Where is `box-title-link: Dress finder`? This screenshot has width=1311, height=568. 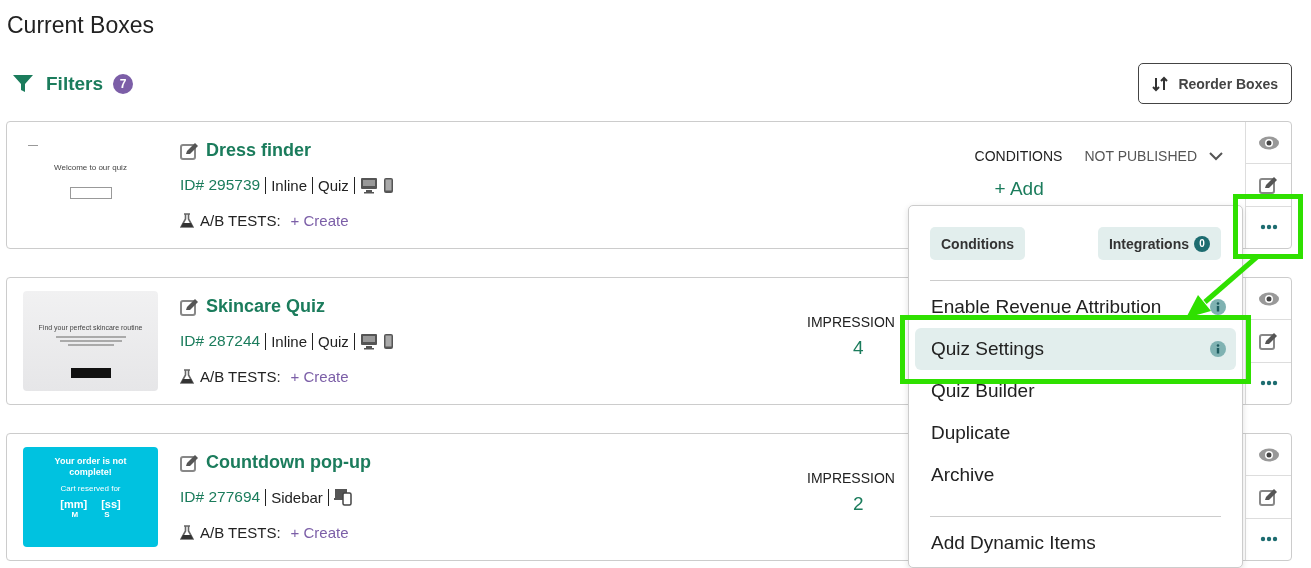 box-title-link: Dress finder is located at coordinates (259, 150).